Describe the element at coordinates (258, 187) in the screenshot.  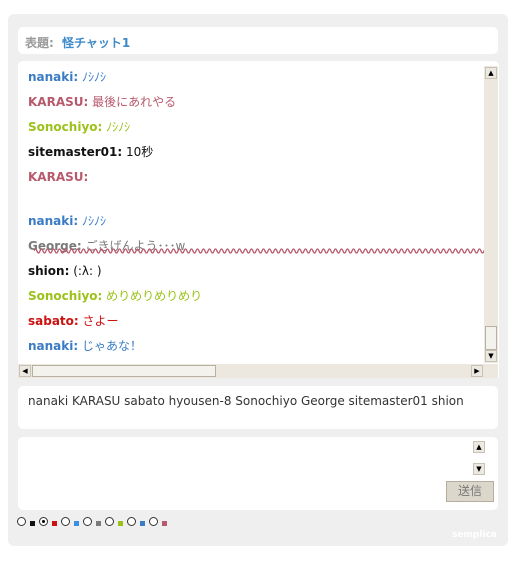
I see `chat-message: KARASU:` at that location.